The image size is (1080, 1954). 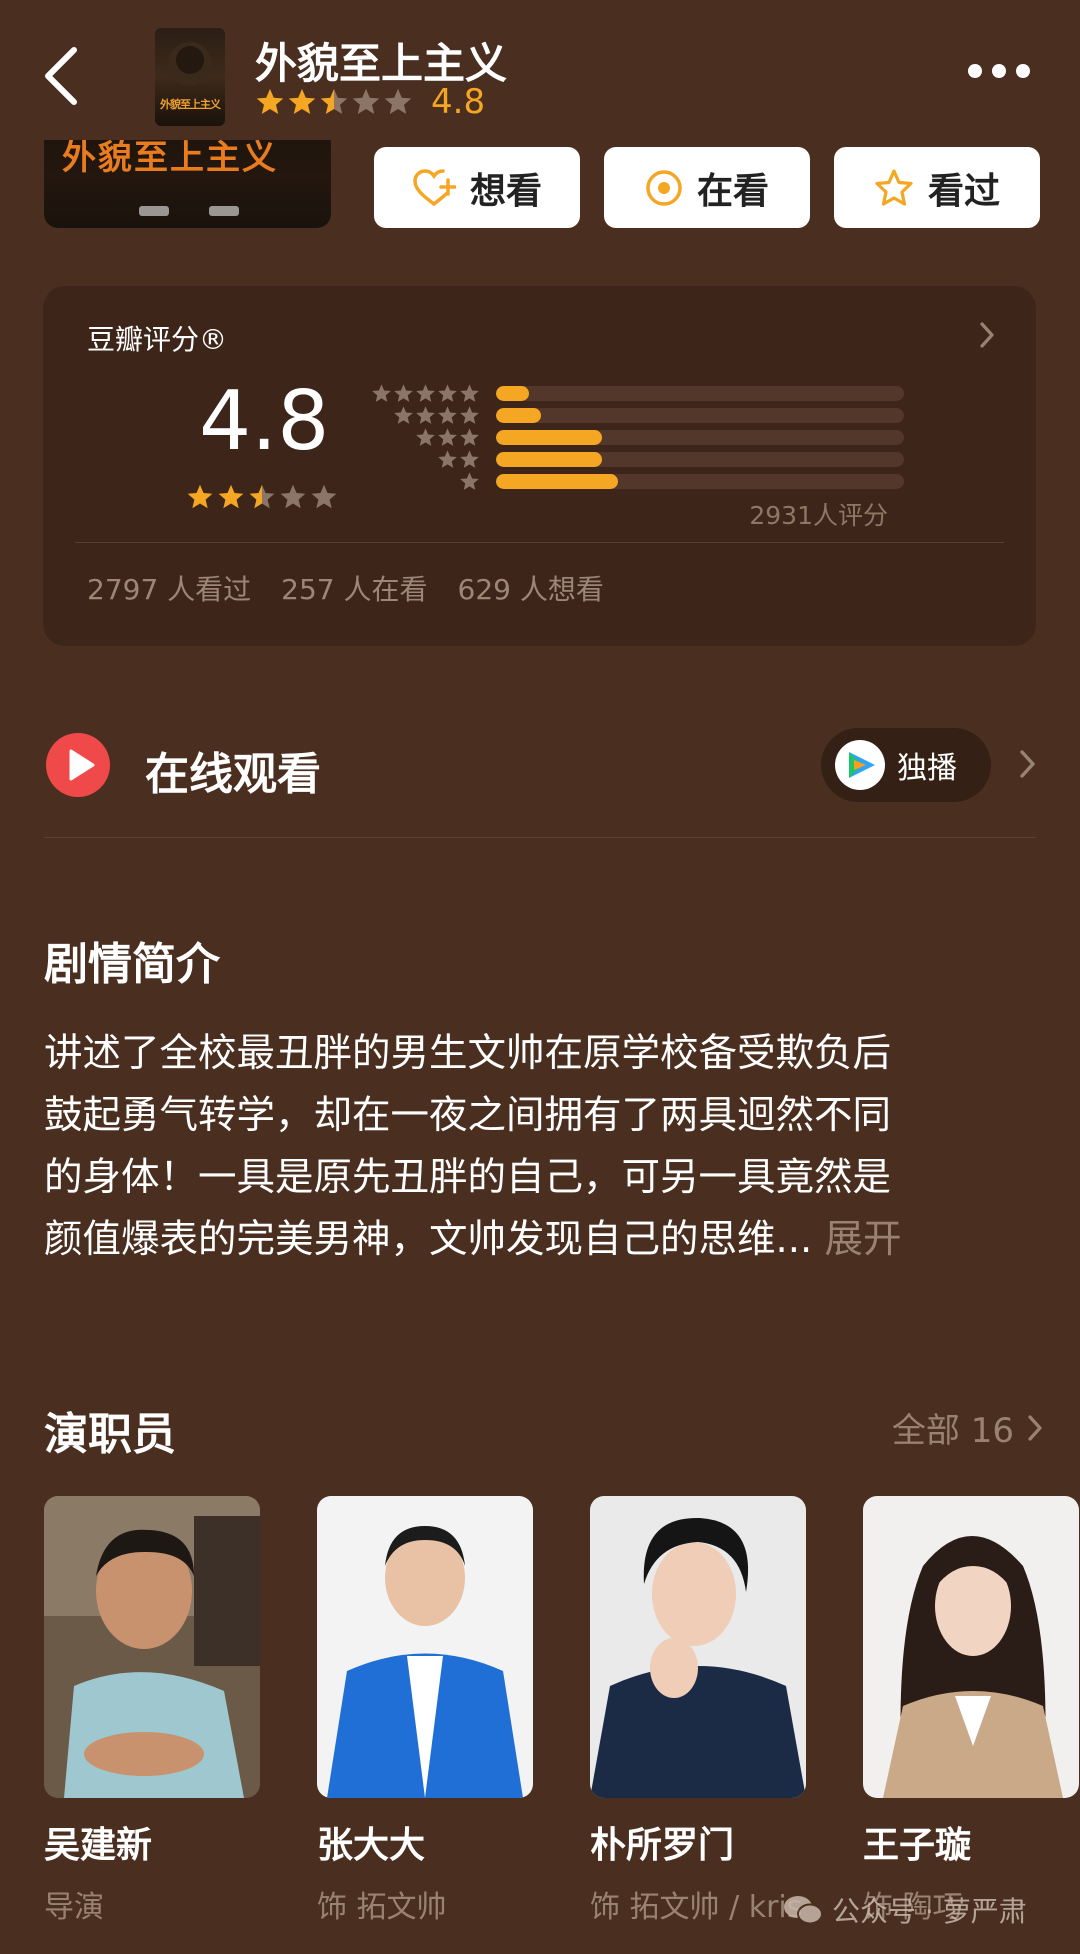 What do you see at coordinates (468, 1115) in the screenshot?
I see `synopsis-line: 鼓起勇气转学，却在一夜之间拥有了两具迥然不同` at bounding box center [468, 1115].